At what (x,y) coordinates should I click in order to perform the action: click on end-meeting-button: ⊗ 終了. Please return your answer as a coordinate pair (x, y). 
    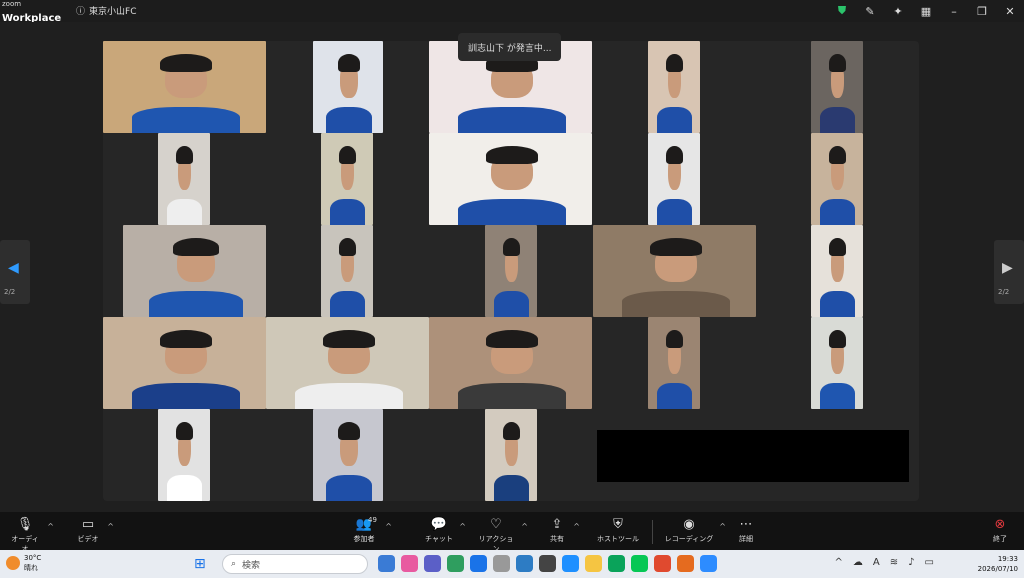
    Looking at the image, I should click on (1000, 530).